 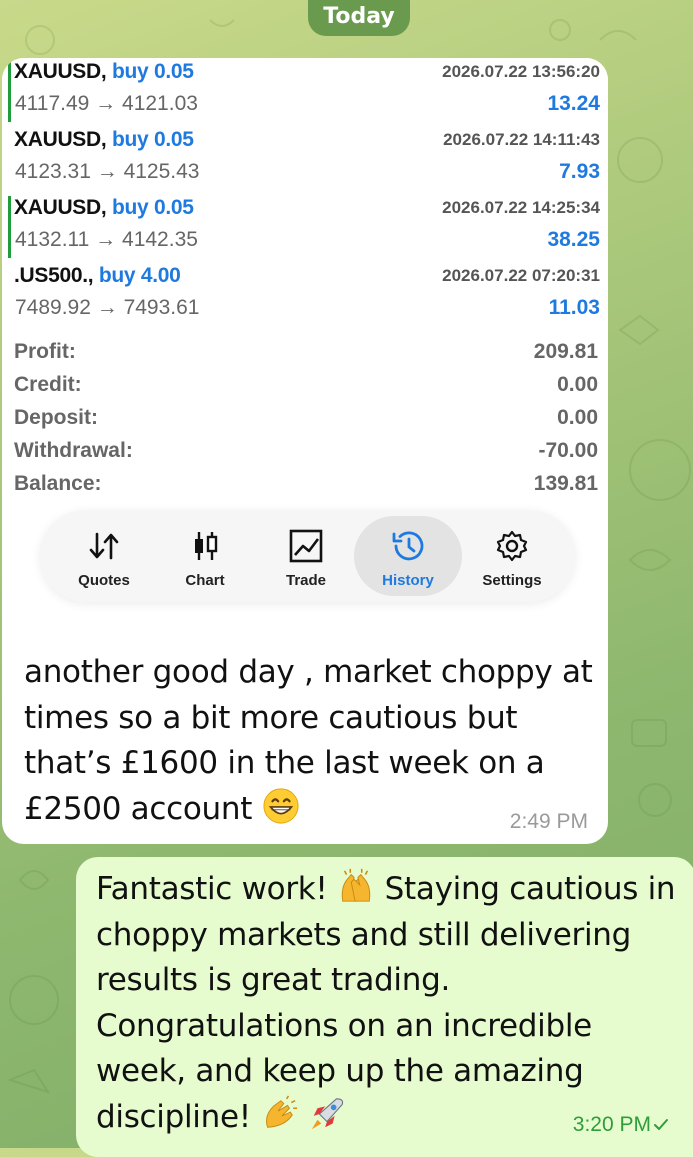 What do you see at coordinates (106, 239) in the screenshot?
I see `trade-prices: 4132.11 → 4142.35` at bounding box center [106, 239].